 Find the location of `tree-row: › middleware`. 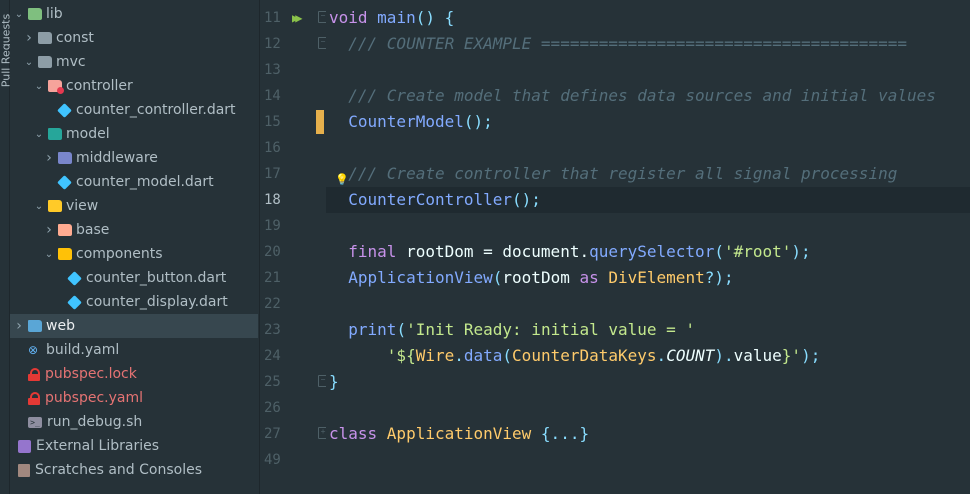

tree-row: › middleware is located at coordinates (134, 158).